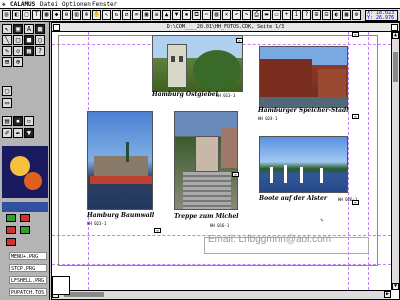 This screenshot has width=400, height=300. Describe the element at coordinates (22, 4) in the screenshot. I see `menu-app: CALAMUS` at that location.